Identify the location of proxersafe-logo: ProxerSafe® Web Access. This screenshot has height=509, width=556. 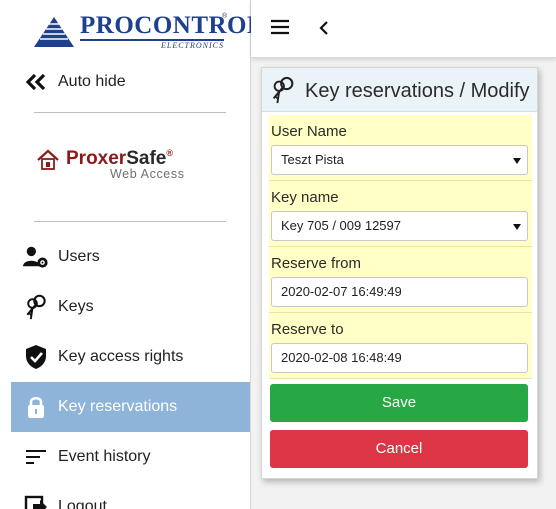
(136, 167).